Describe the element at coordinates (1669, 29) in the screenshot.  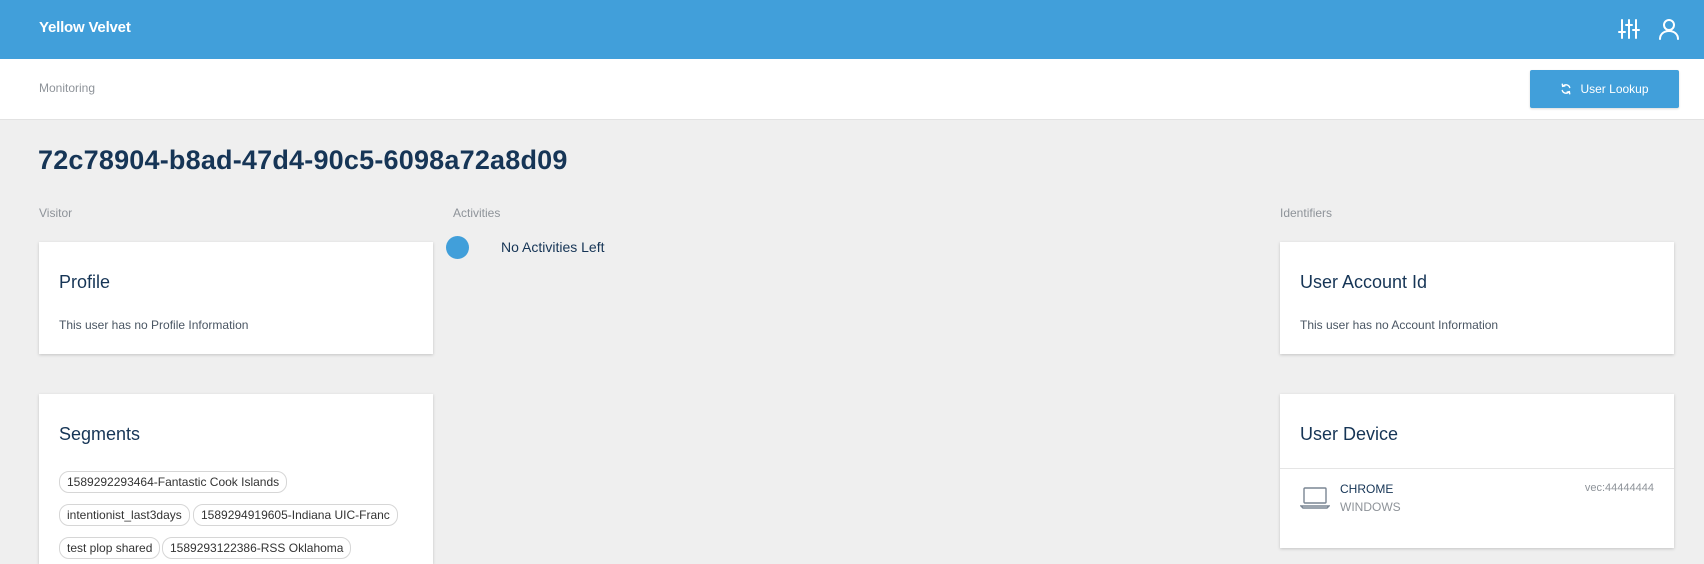
I see `user-icon` at that location.